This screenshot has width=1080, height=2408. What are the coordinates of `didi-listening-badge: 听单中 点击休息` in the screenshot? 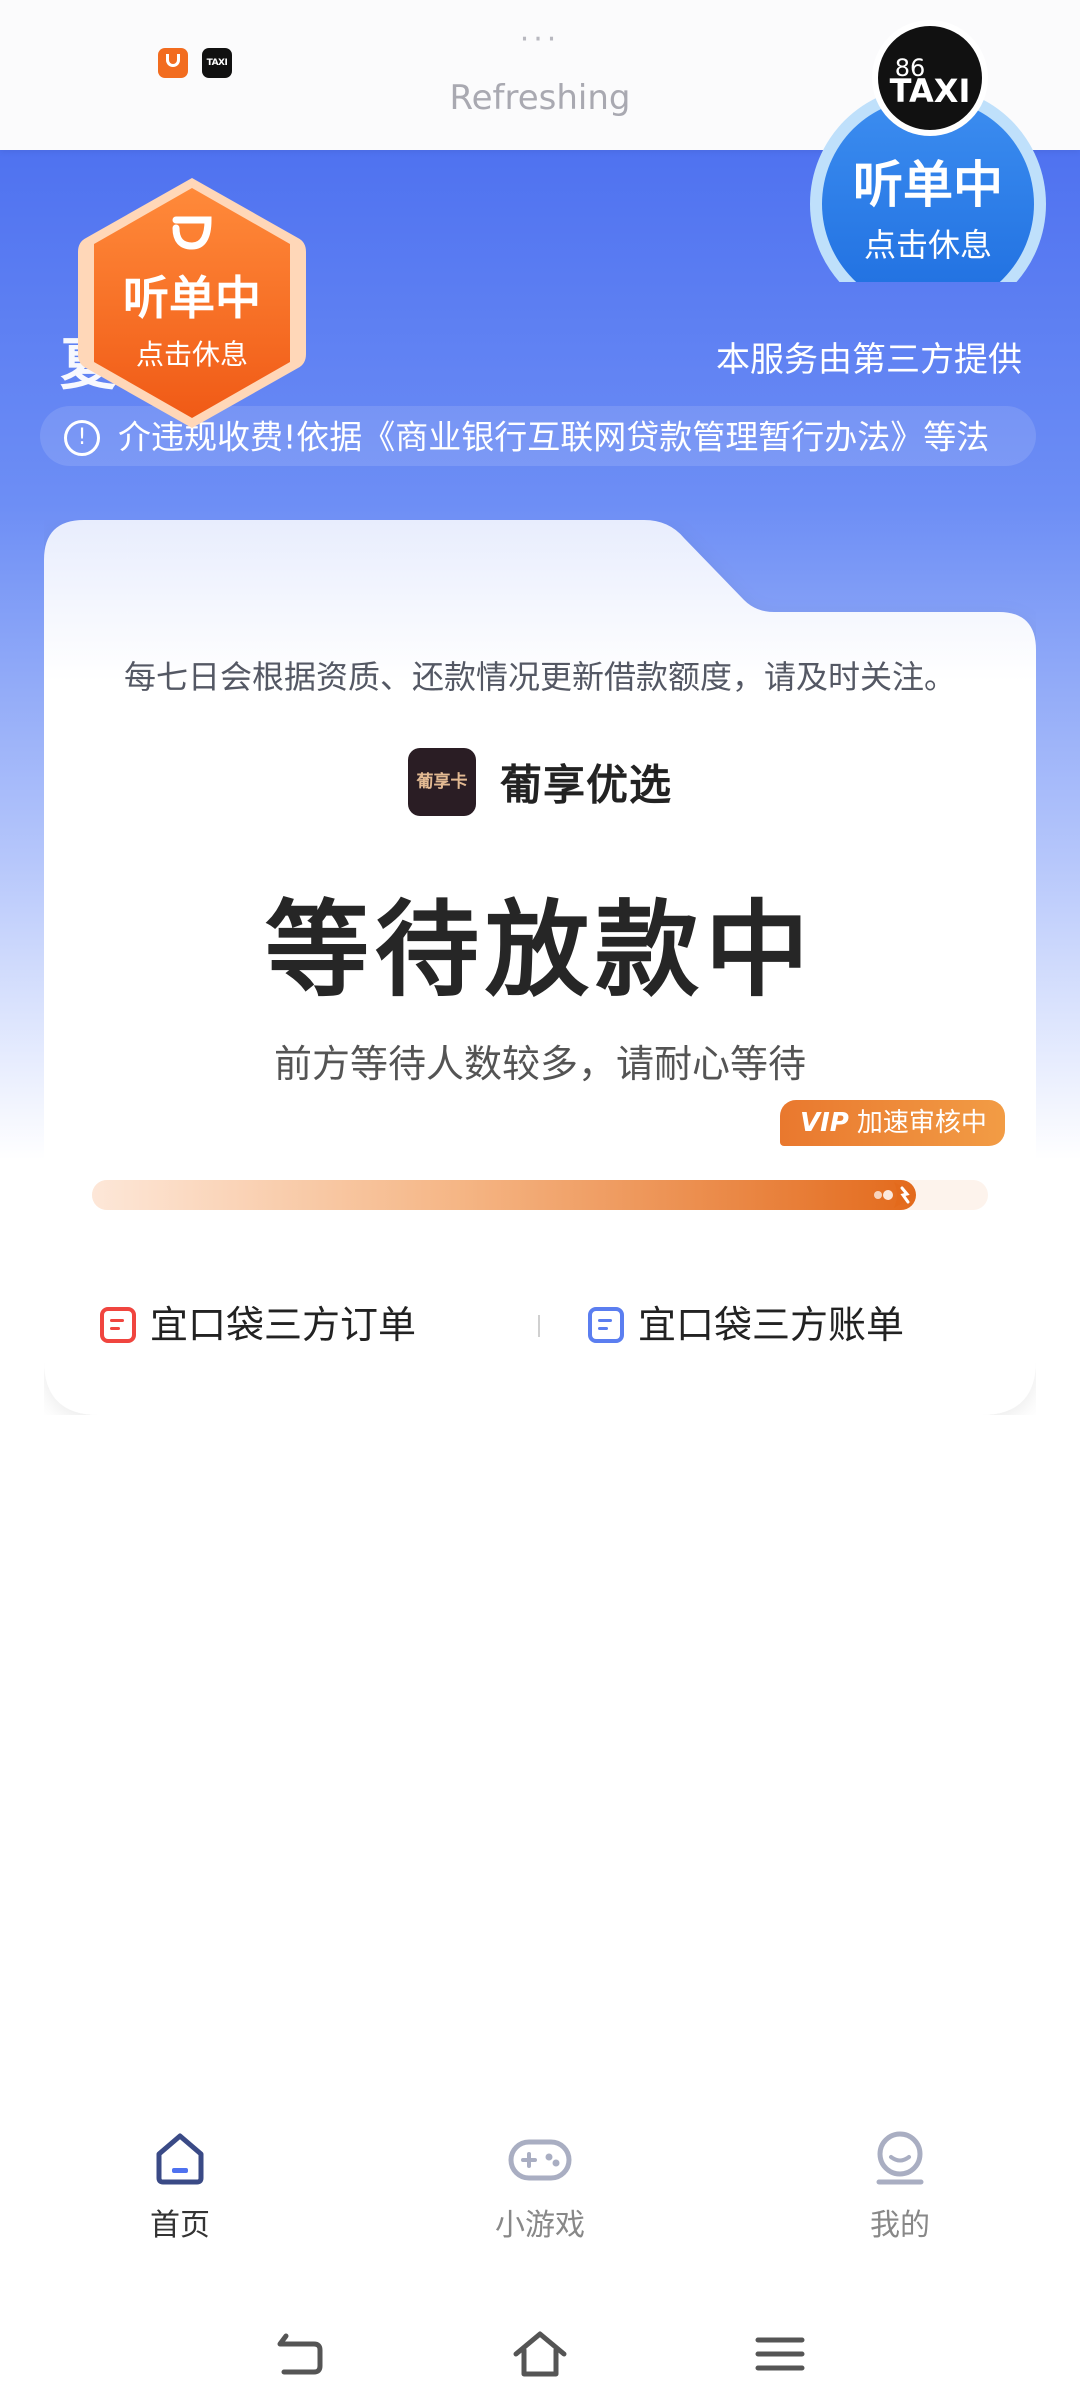 It's located at (192, 303).